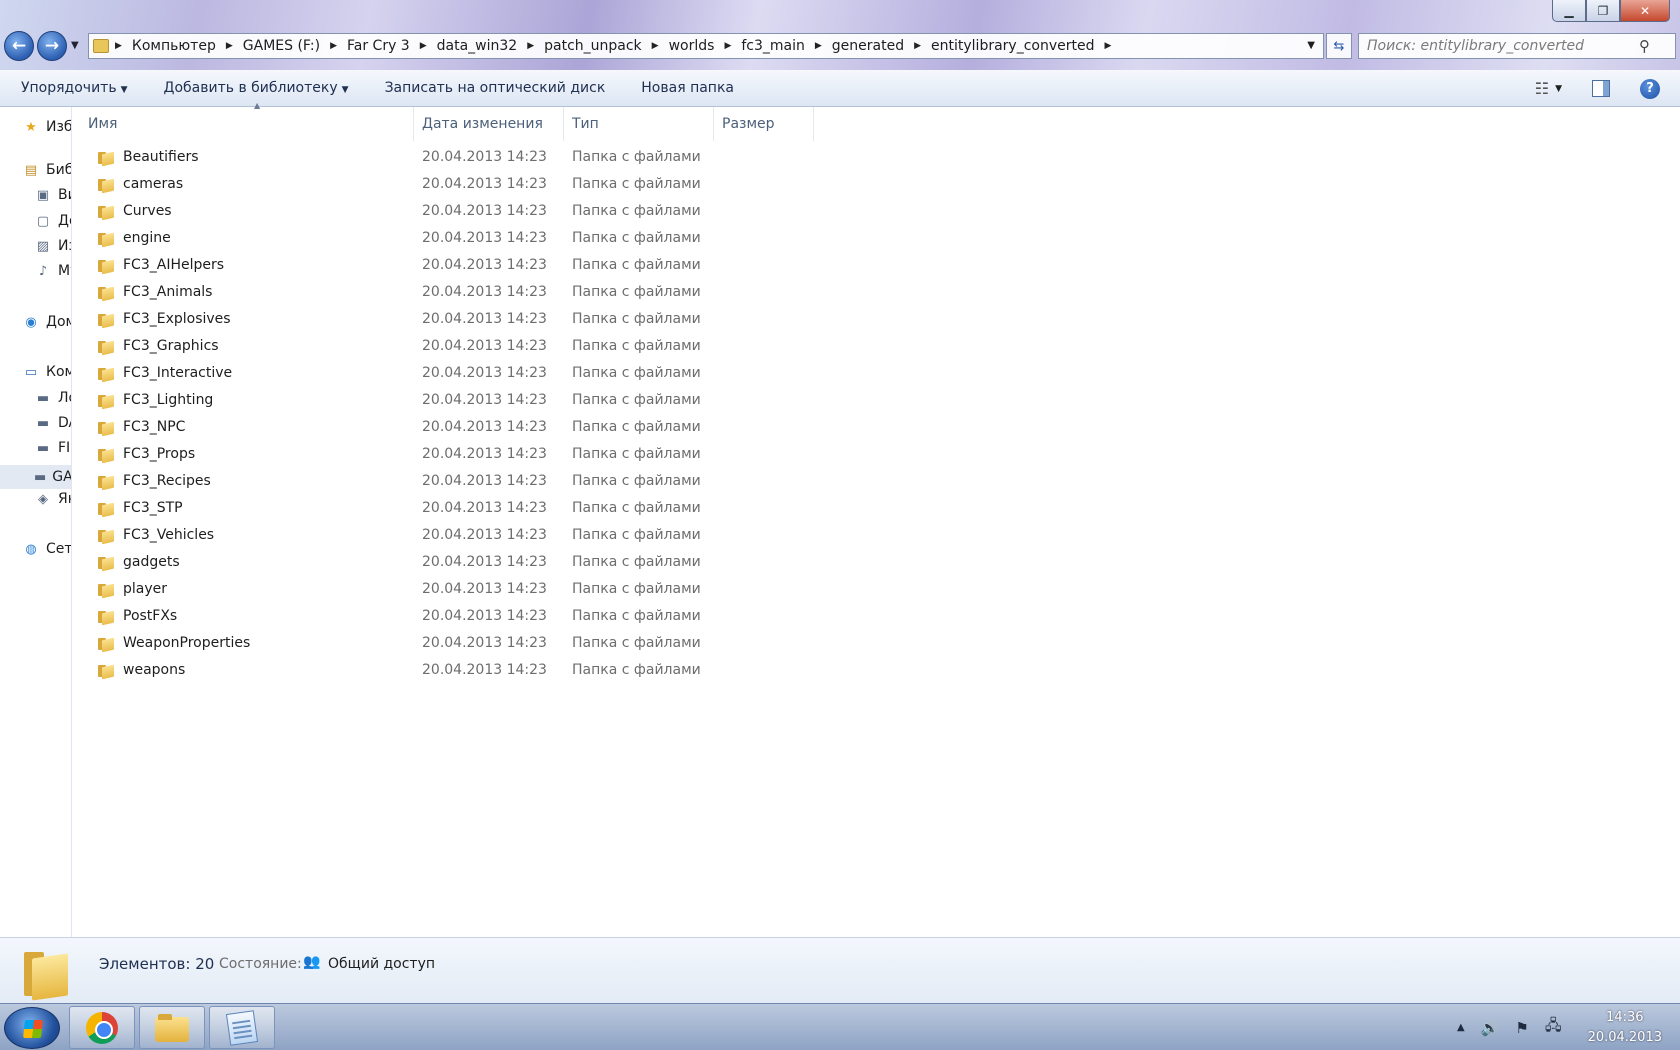  Describe the element at coordinates (52, 221) in the screenshot. I see `nav-item: ▢ Документы` at that location.